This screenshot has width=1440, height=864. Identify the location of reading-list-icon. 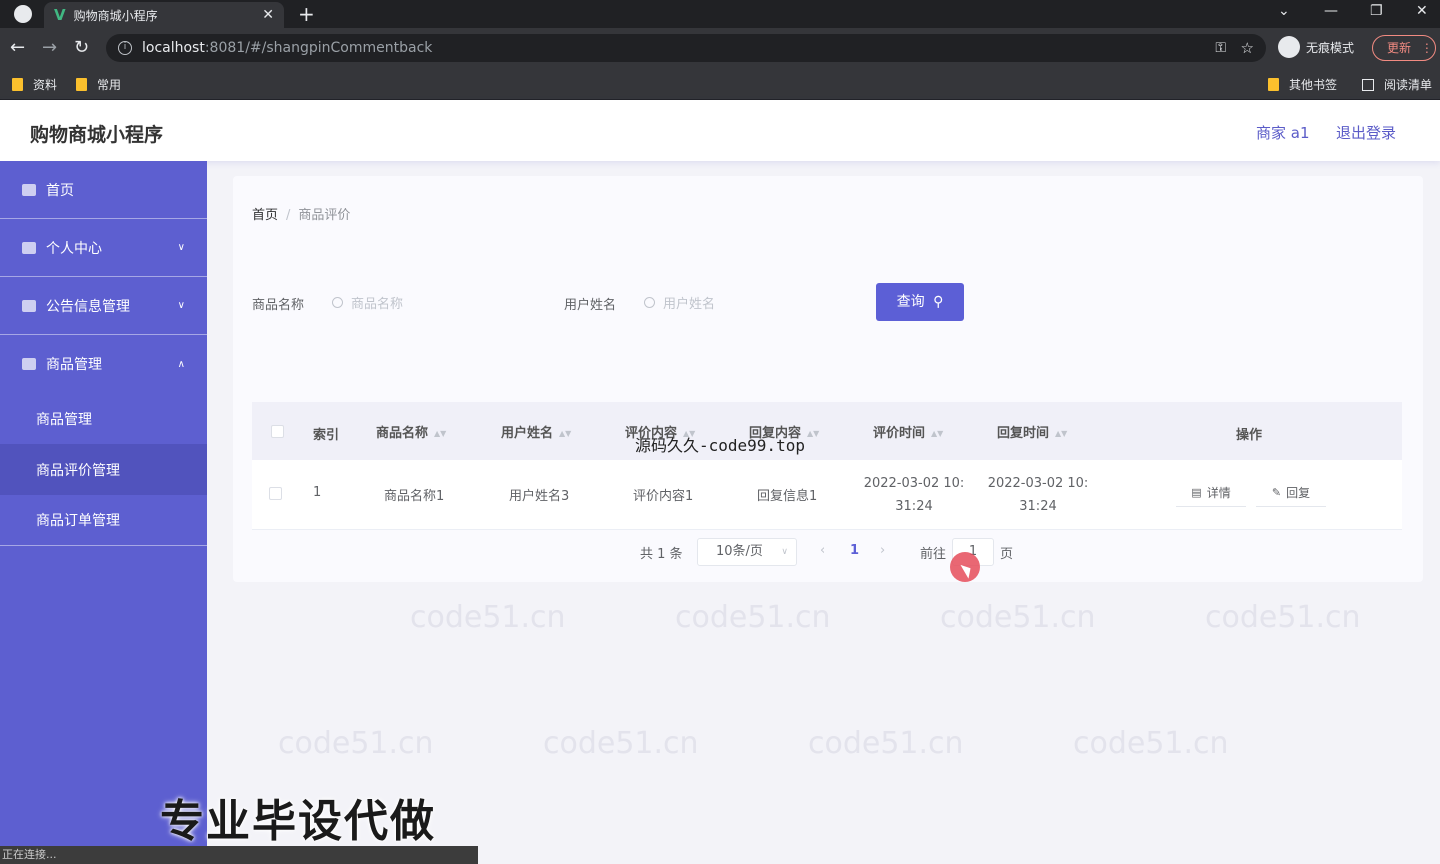
(1368, 84).